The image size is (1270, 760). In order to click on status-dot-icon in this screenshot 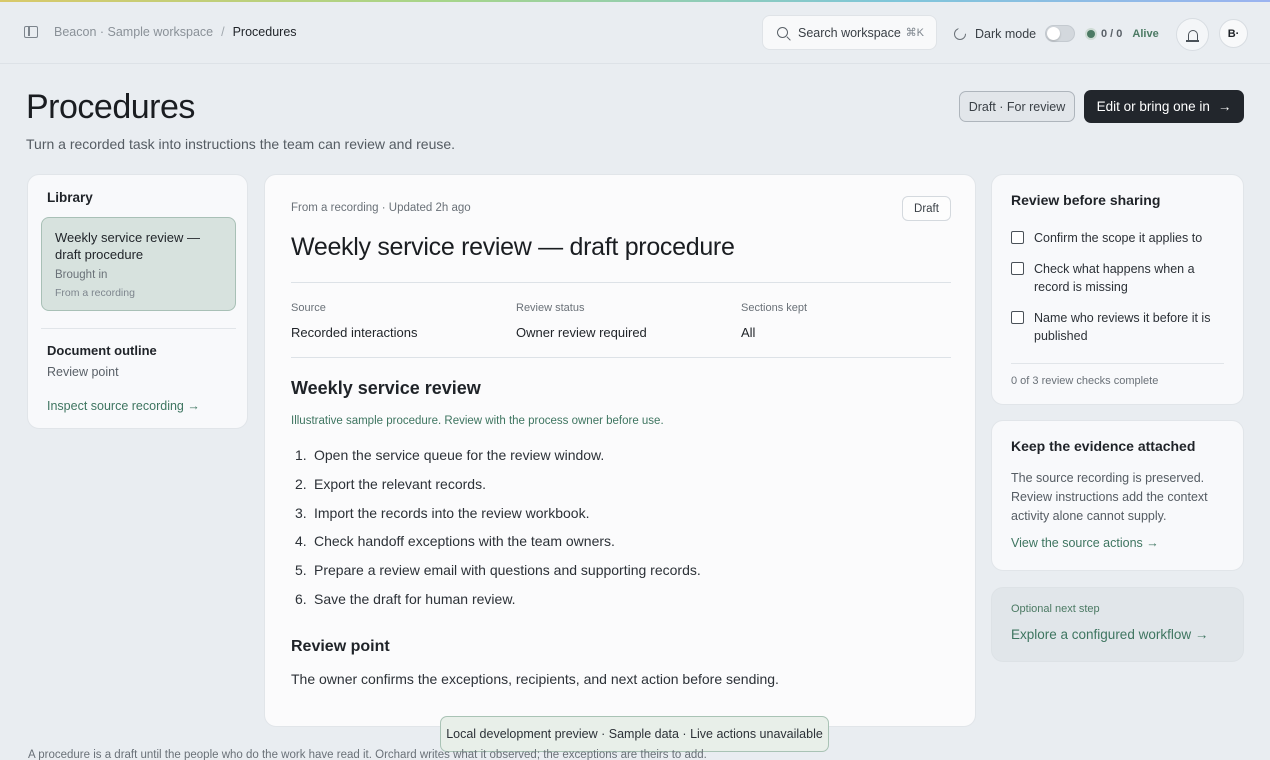, I will do `click(1091, 34)`.